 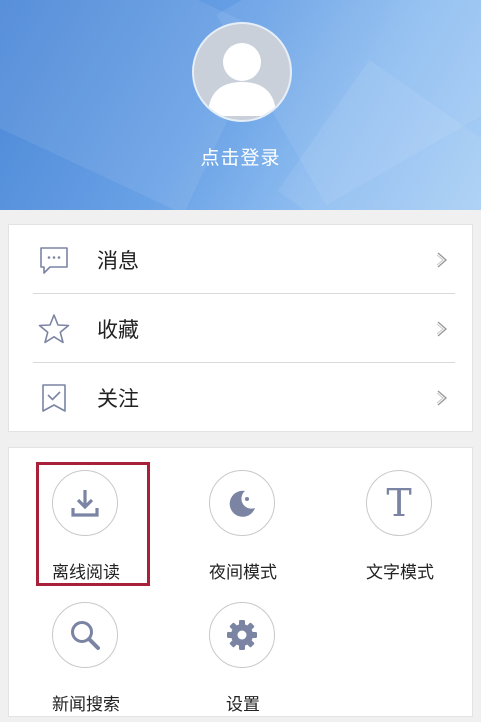 I want to click on avatar, so click(x=242, y=72).